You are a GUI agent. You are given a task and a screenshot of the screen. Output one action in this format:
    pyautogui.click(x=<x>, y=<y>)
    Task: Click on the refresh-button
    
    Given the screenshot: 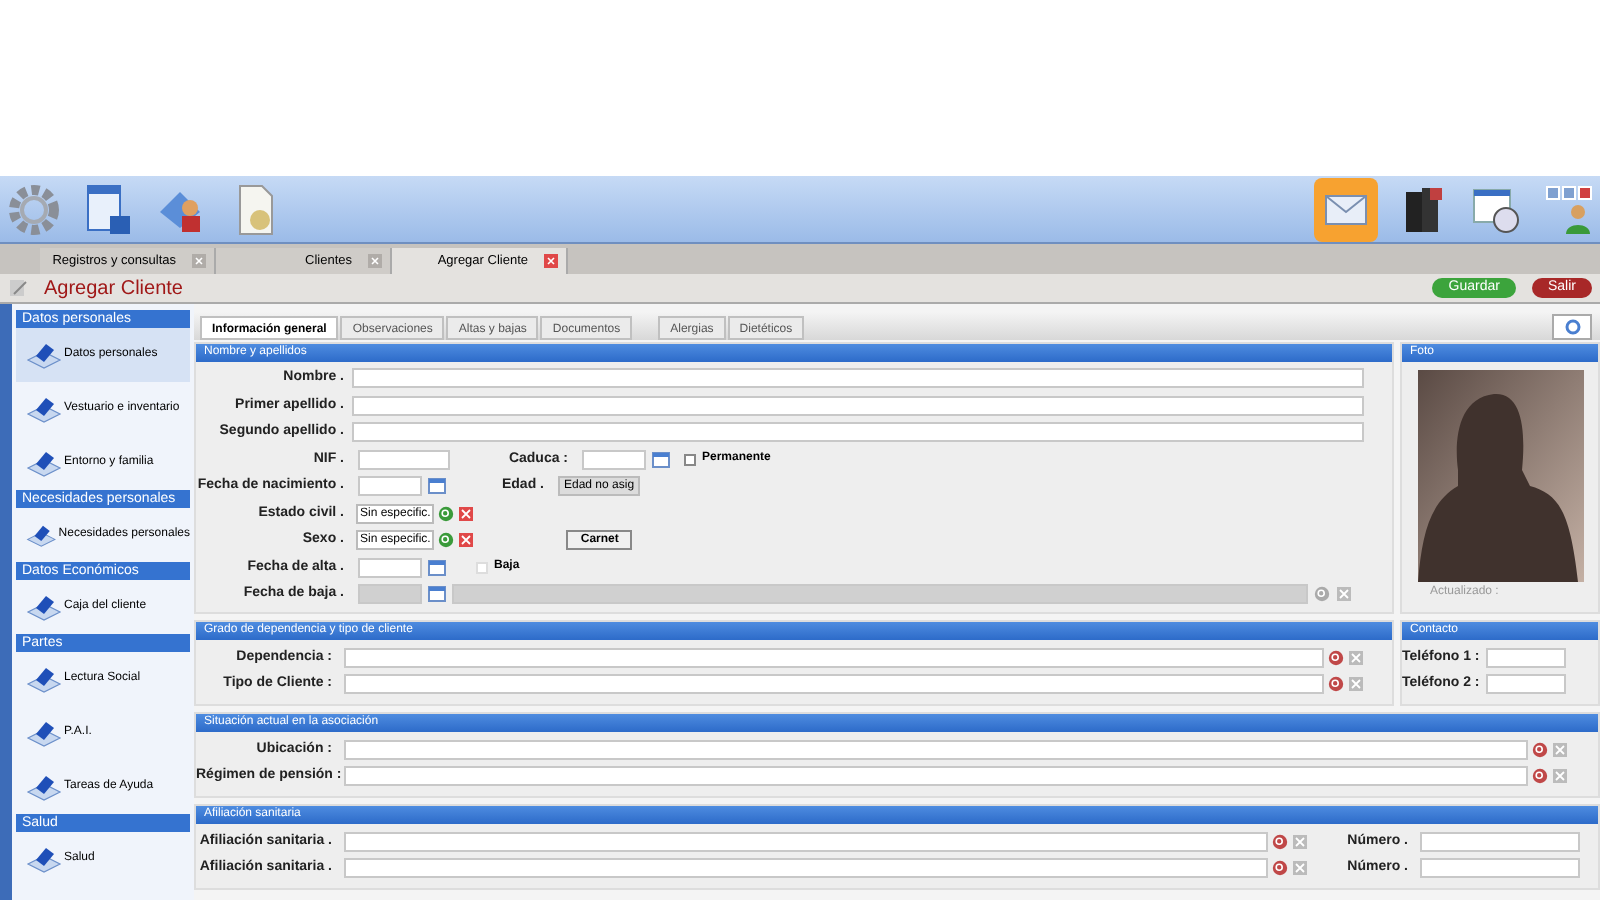 What is the action you would take?
    pyautogui.click(x=1572, y=327)
    